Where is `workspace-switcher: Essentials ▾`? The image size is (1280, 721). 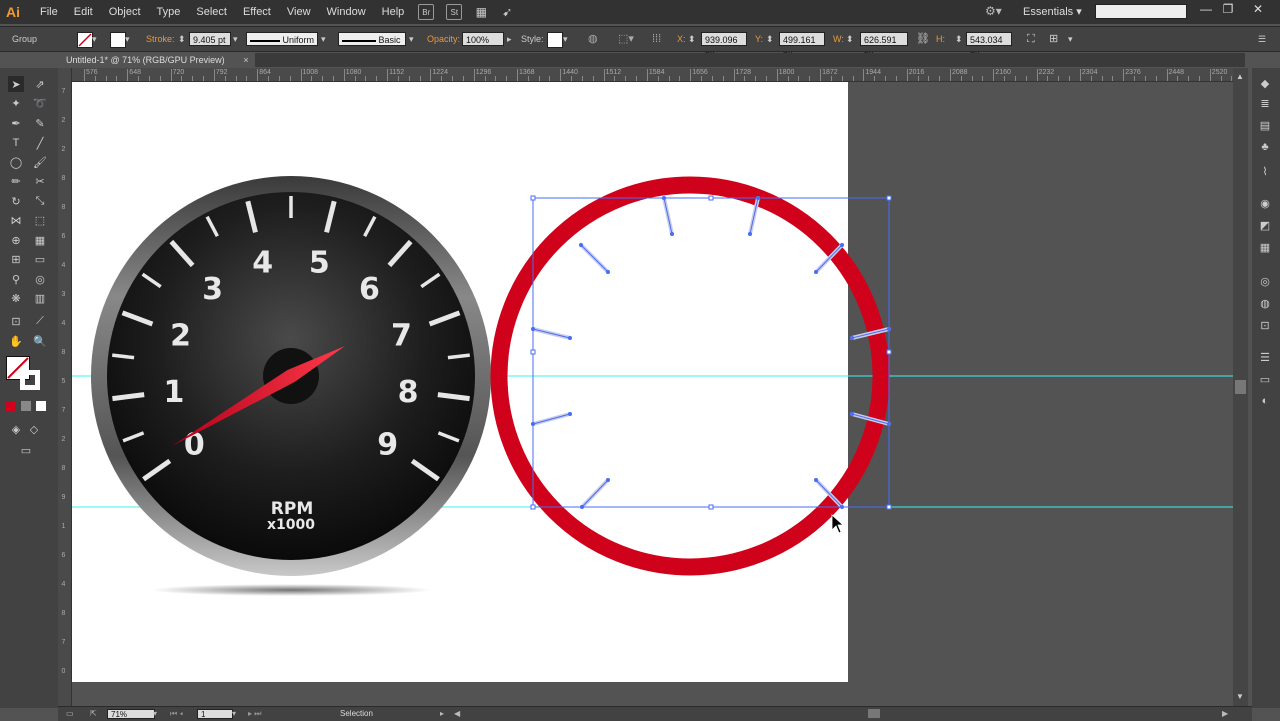 workspace-switcher: Essentials ▾ is located at coordinates (1052, 12).